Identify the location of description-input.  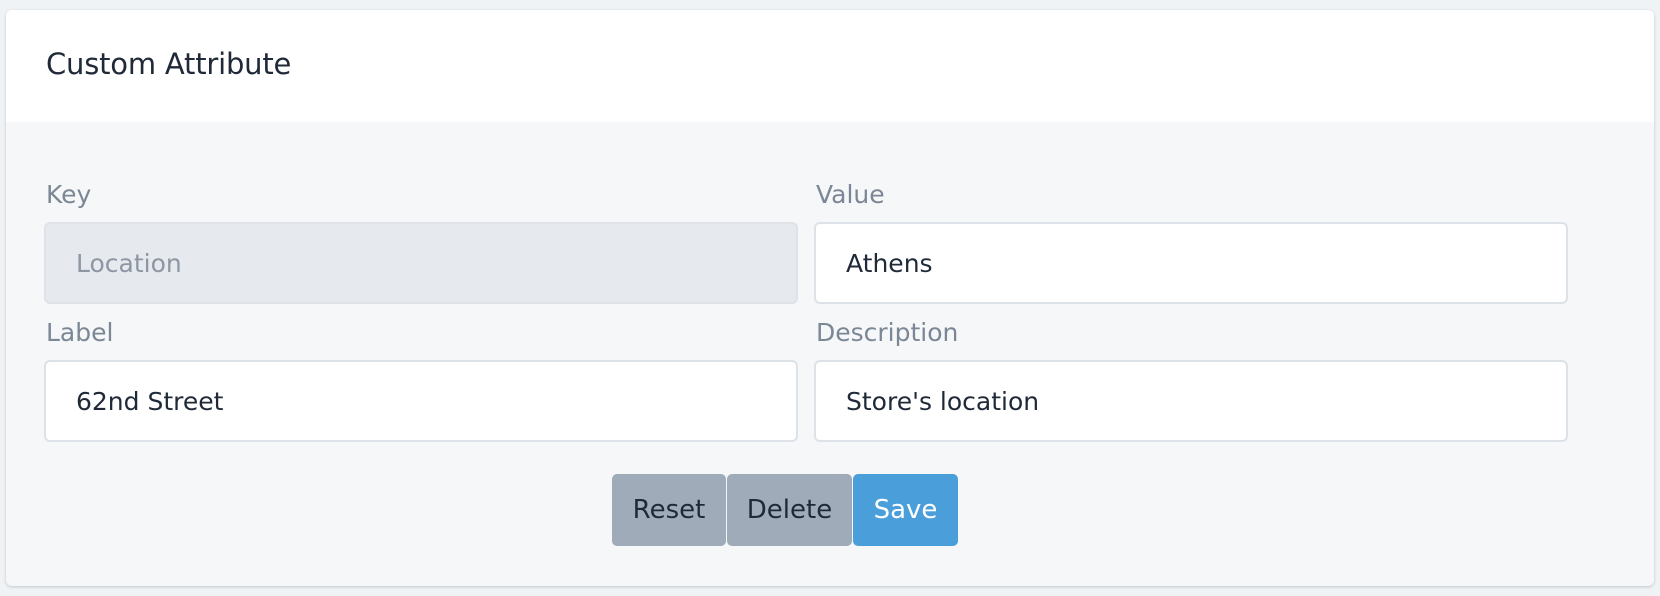
(1191, 401).